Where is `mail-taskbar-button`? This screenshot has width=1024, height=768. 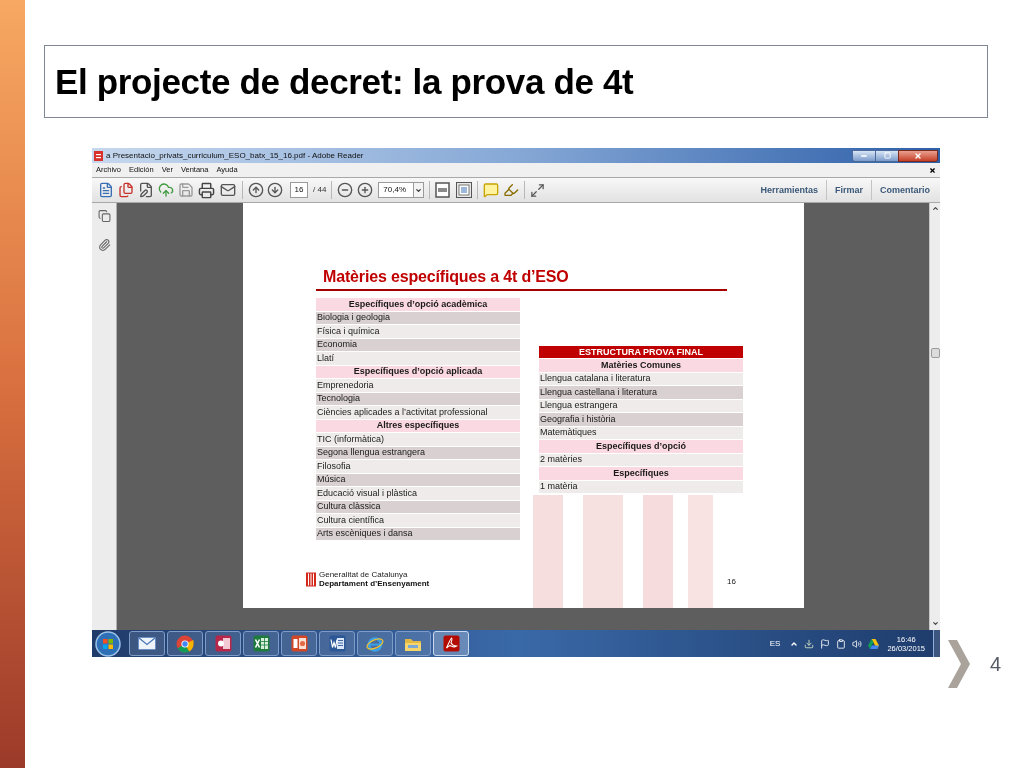
mail-taskbar-button is located at coordinates (147, 643).